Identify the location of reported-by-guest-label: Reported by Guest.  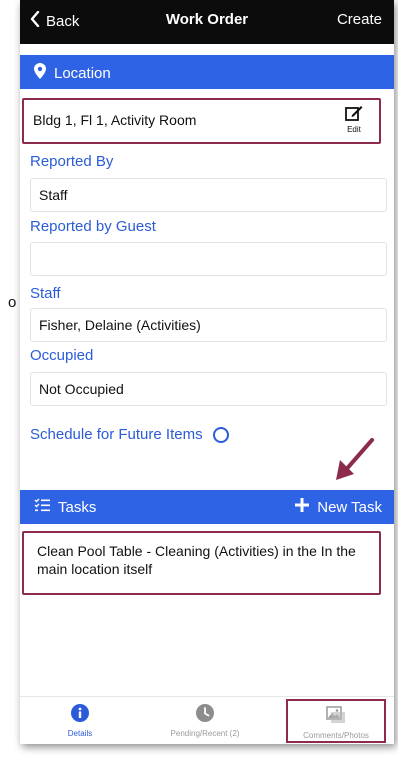
(93, 226).